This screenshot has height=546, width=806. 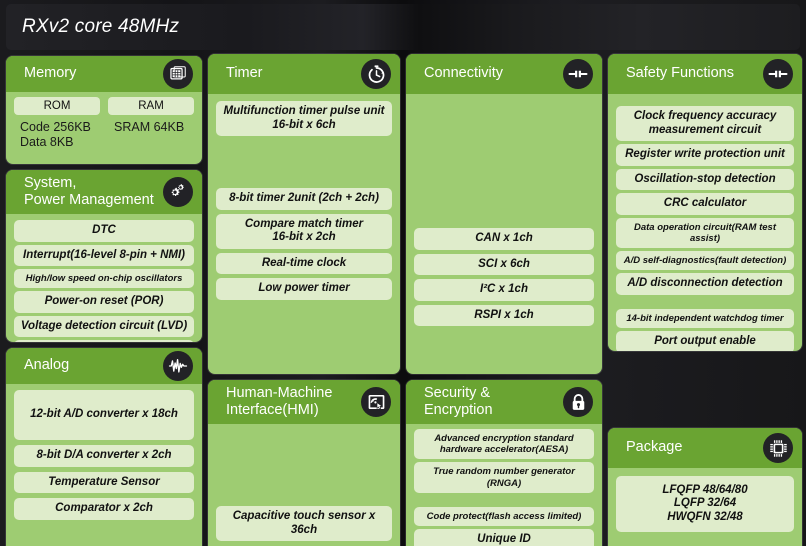 I want to click on feature-pill: CAN x 1ch, so click(x=504, y=239).